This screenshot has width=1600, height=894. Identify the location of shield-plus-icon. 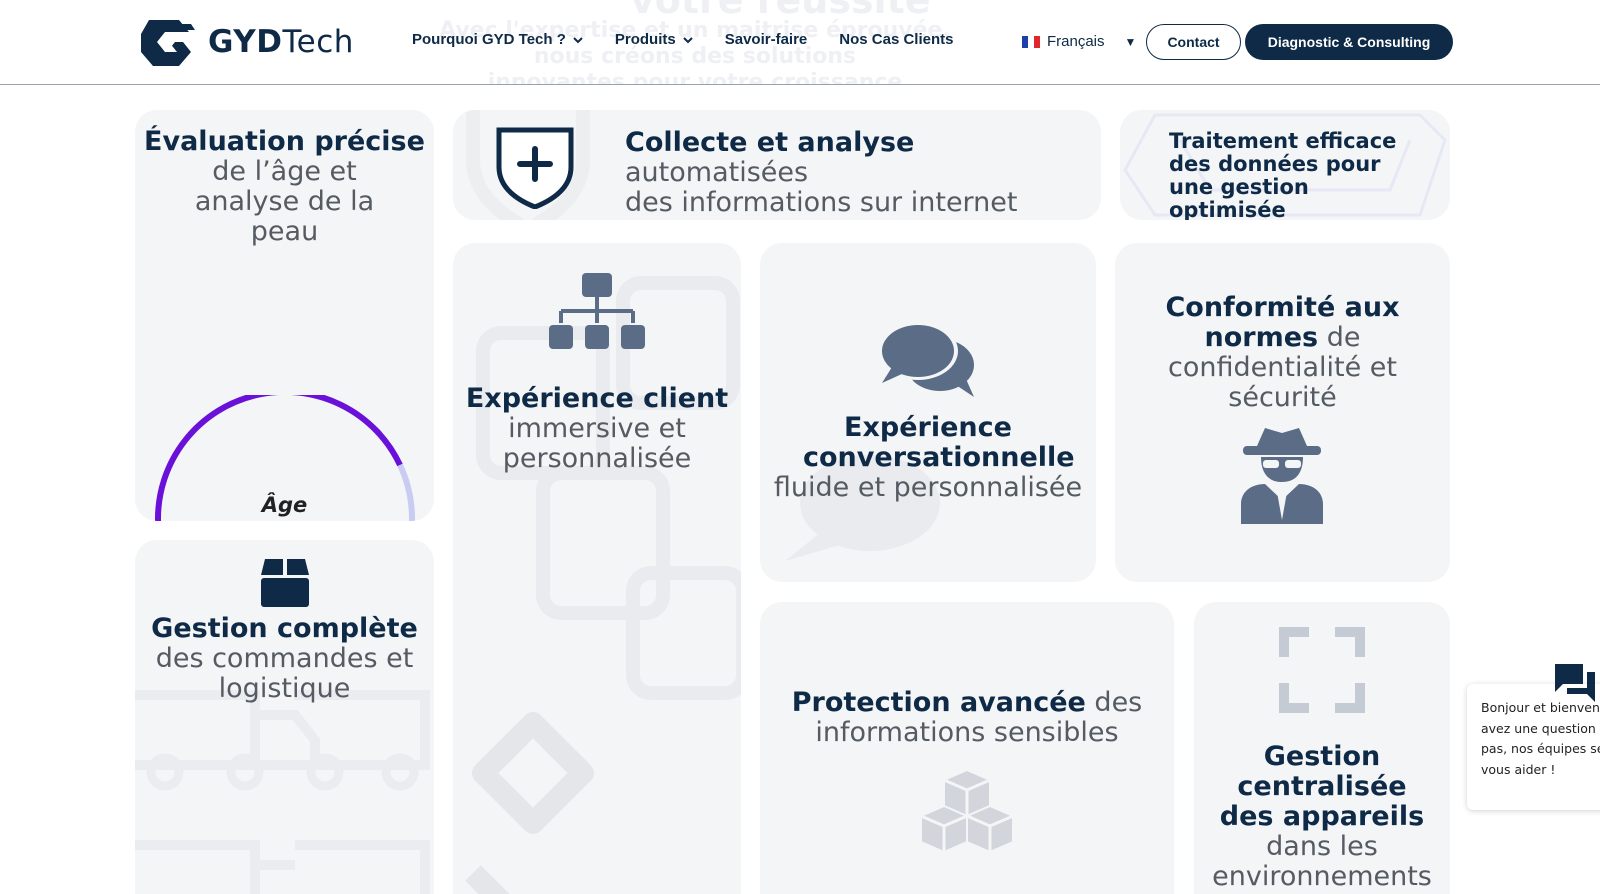
(535, 168).